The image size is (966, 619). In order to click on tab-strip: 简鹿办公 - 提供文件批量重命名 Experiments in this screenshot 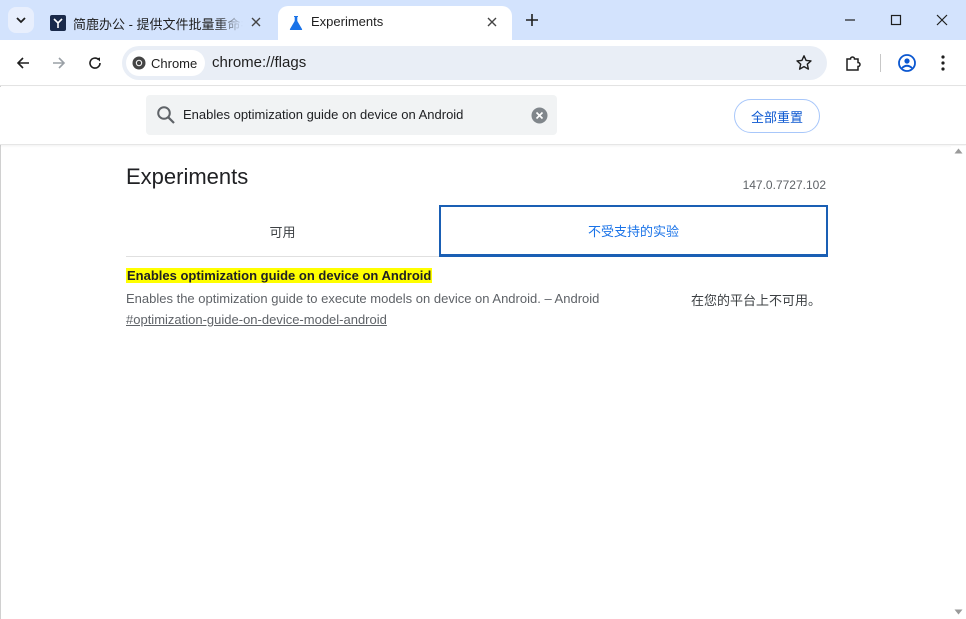, I will do `click(483, 20)`.